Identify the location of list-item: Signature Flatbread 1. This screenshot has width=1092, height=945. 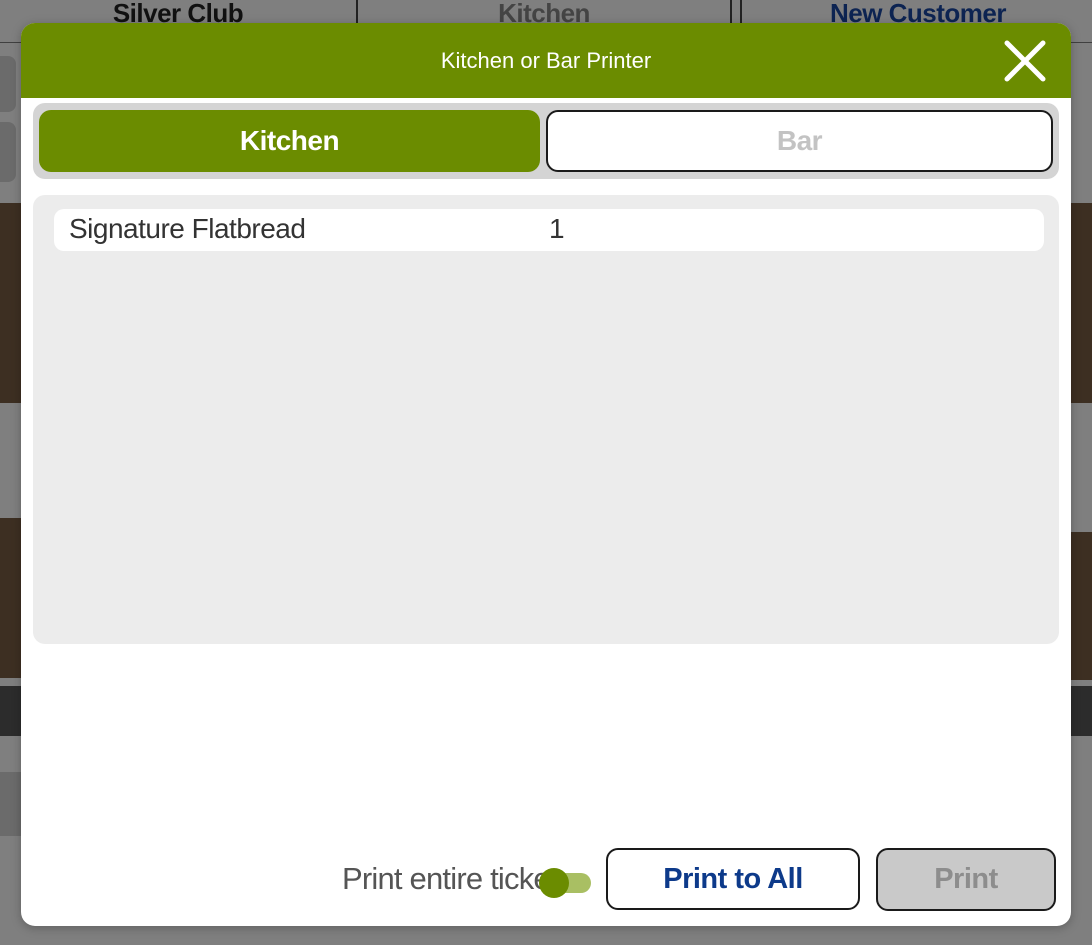
(549, 230).